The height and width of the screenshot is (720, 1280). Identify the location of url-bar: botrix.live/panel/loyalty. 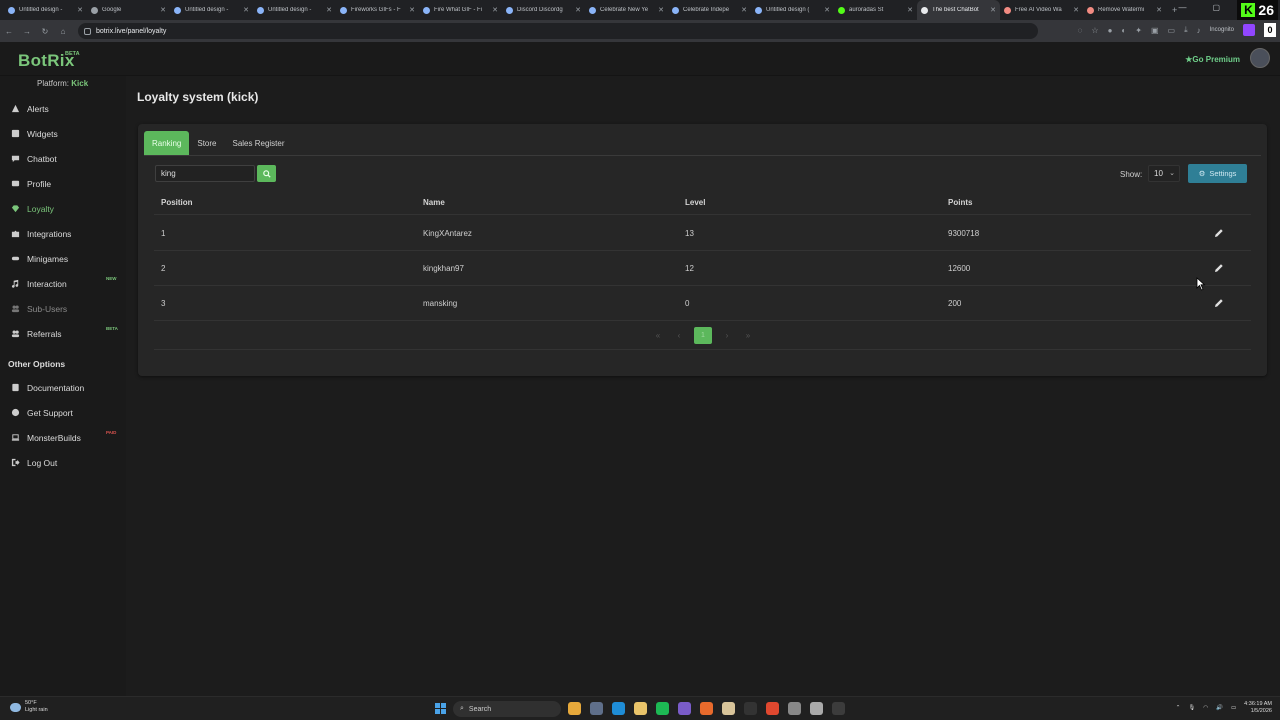
(558, 31).